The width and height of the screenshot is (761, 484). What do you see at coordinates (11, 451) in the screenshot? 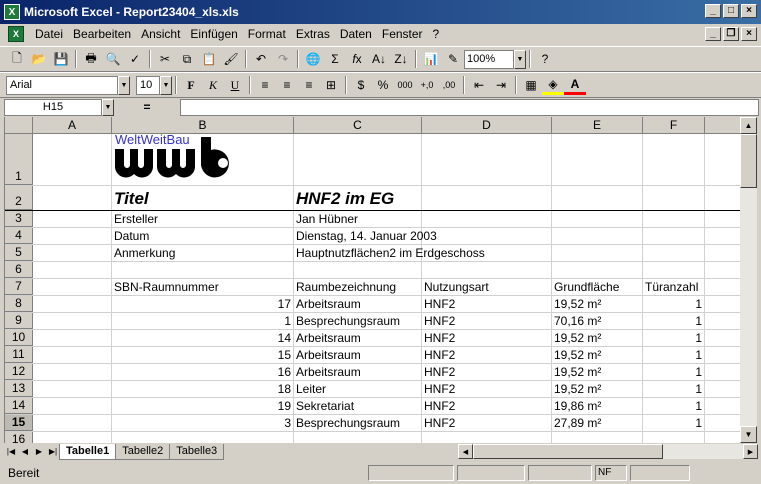
I see `first-sheet-icon: |◀` at bounding box center [11, 451].